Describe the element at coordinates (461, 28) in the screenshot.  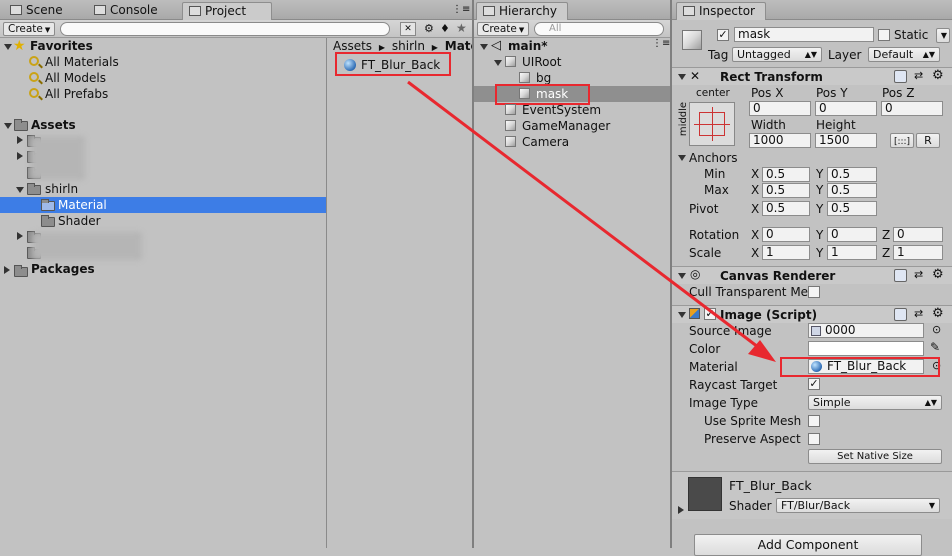
I see `favorite-star-icon: ★` at that location.